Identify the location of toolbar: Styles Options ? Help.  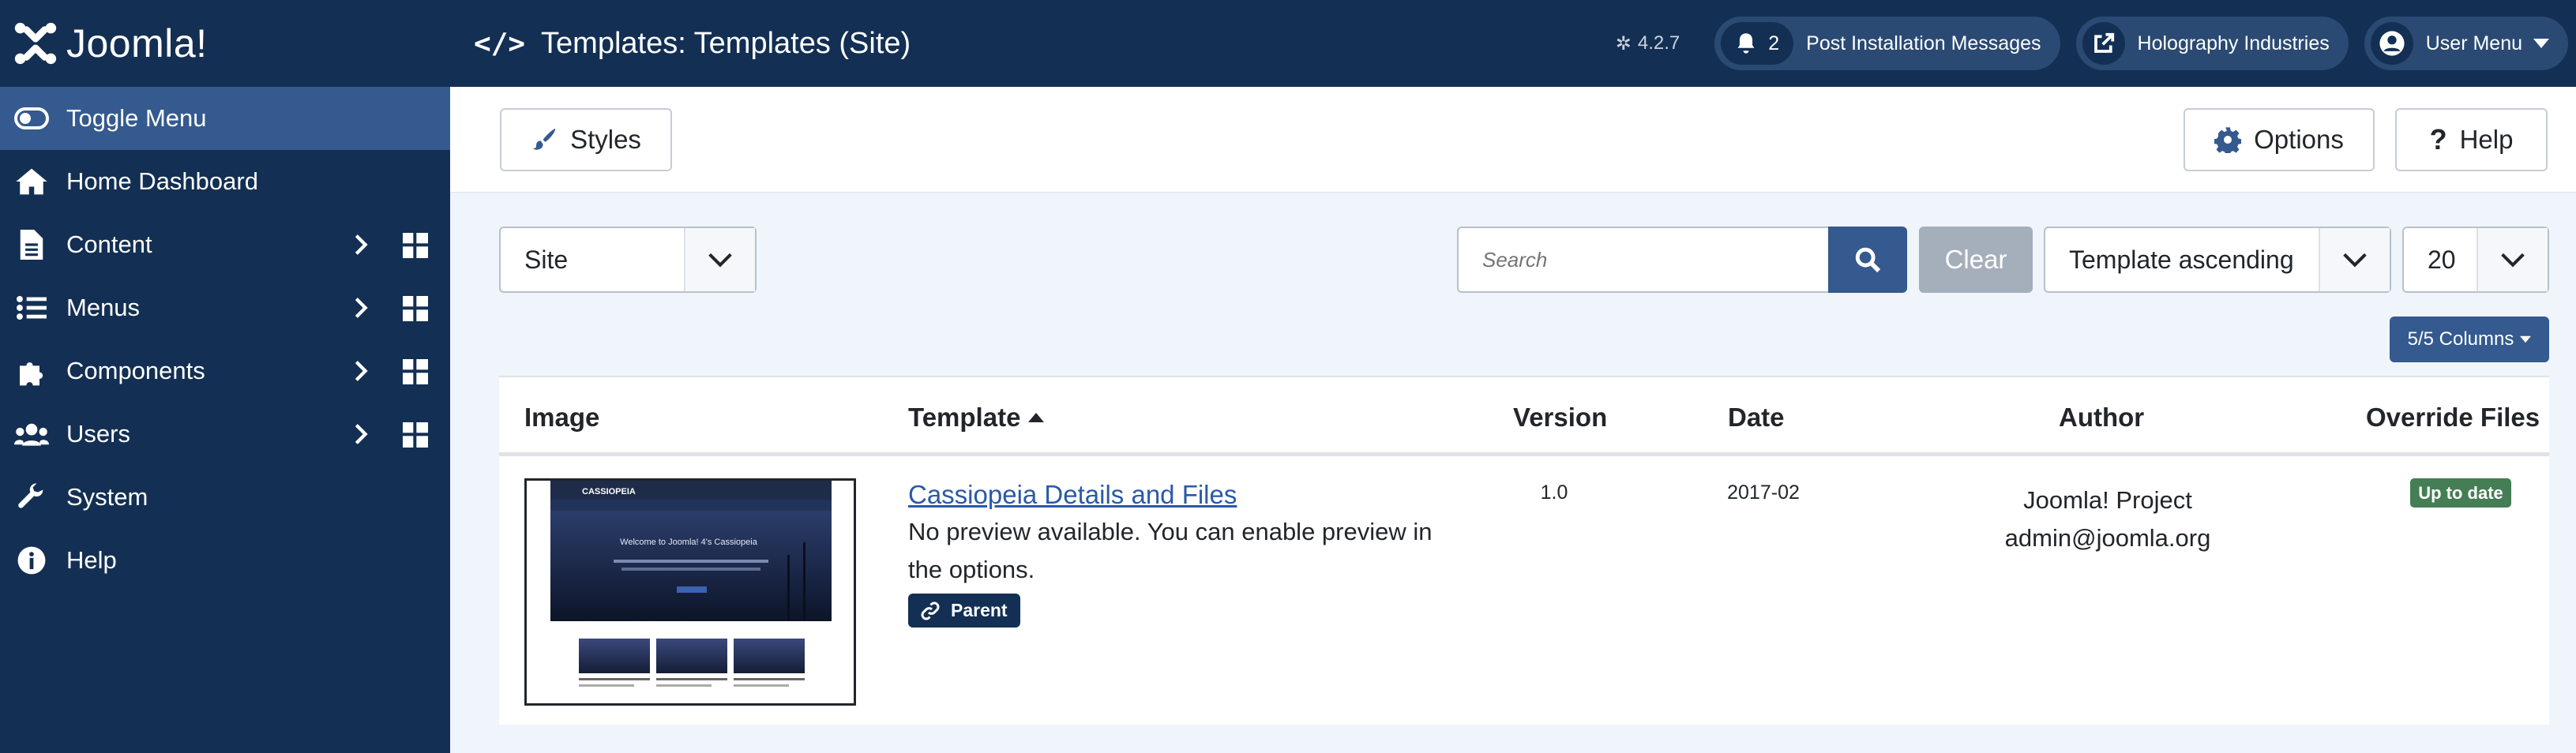
(1513, 140).